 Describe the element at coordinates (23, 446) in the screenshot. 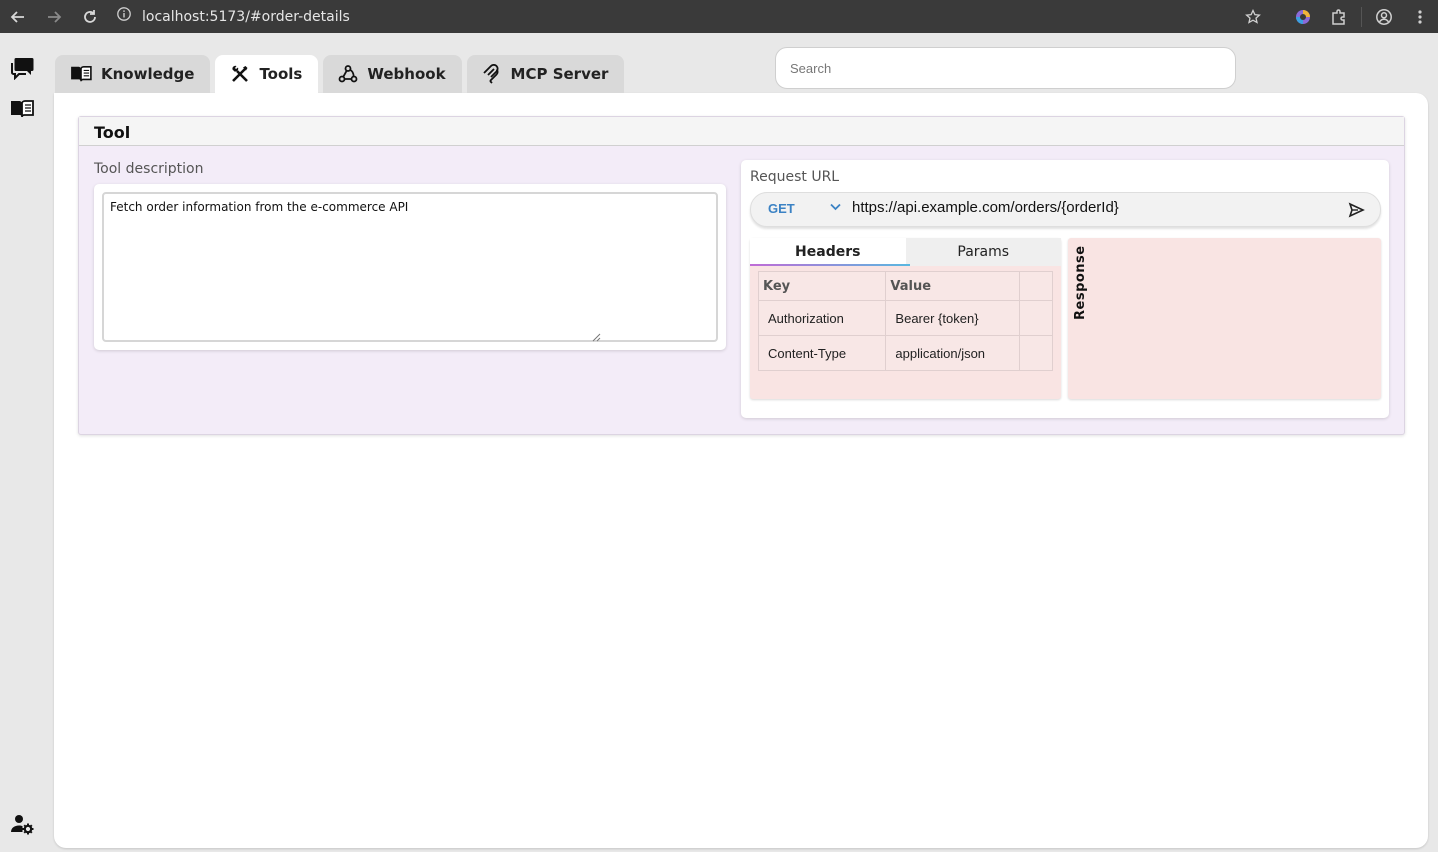

I see `left-rail` at that location.